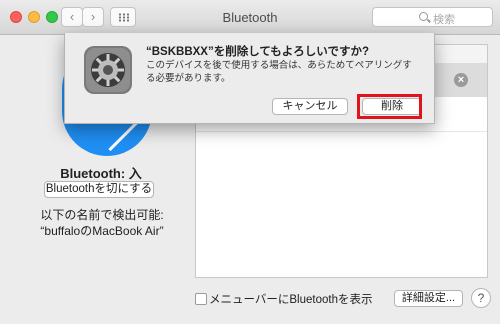 This screenshot has height=324, width=500. Describe the element at coordinates (423, 16) in the screenshot. I see `search-icon` at that location.